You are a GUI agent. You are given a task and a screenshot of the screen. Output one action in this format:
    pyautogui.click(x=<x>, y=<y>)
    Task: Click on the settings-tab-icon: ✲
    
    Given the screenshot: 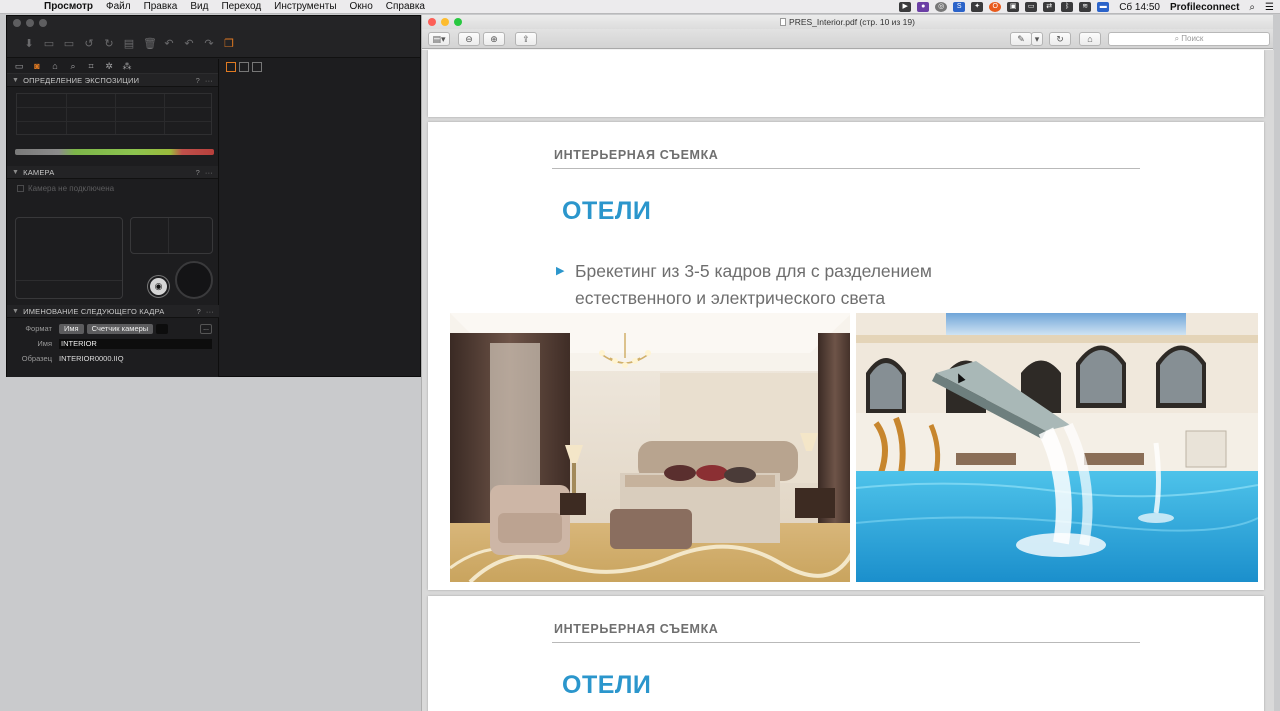 What is the action you would take?
    pyautogui.click(x=109, y=66)
    